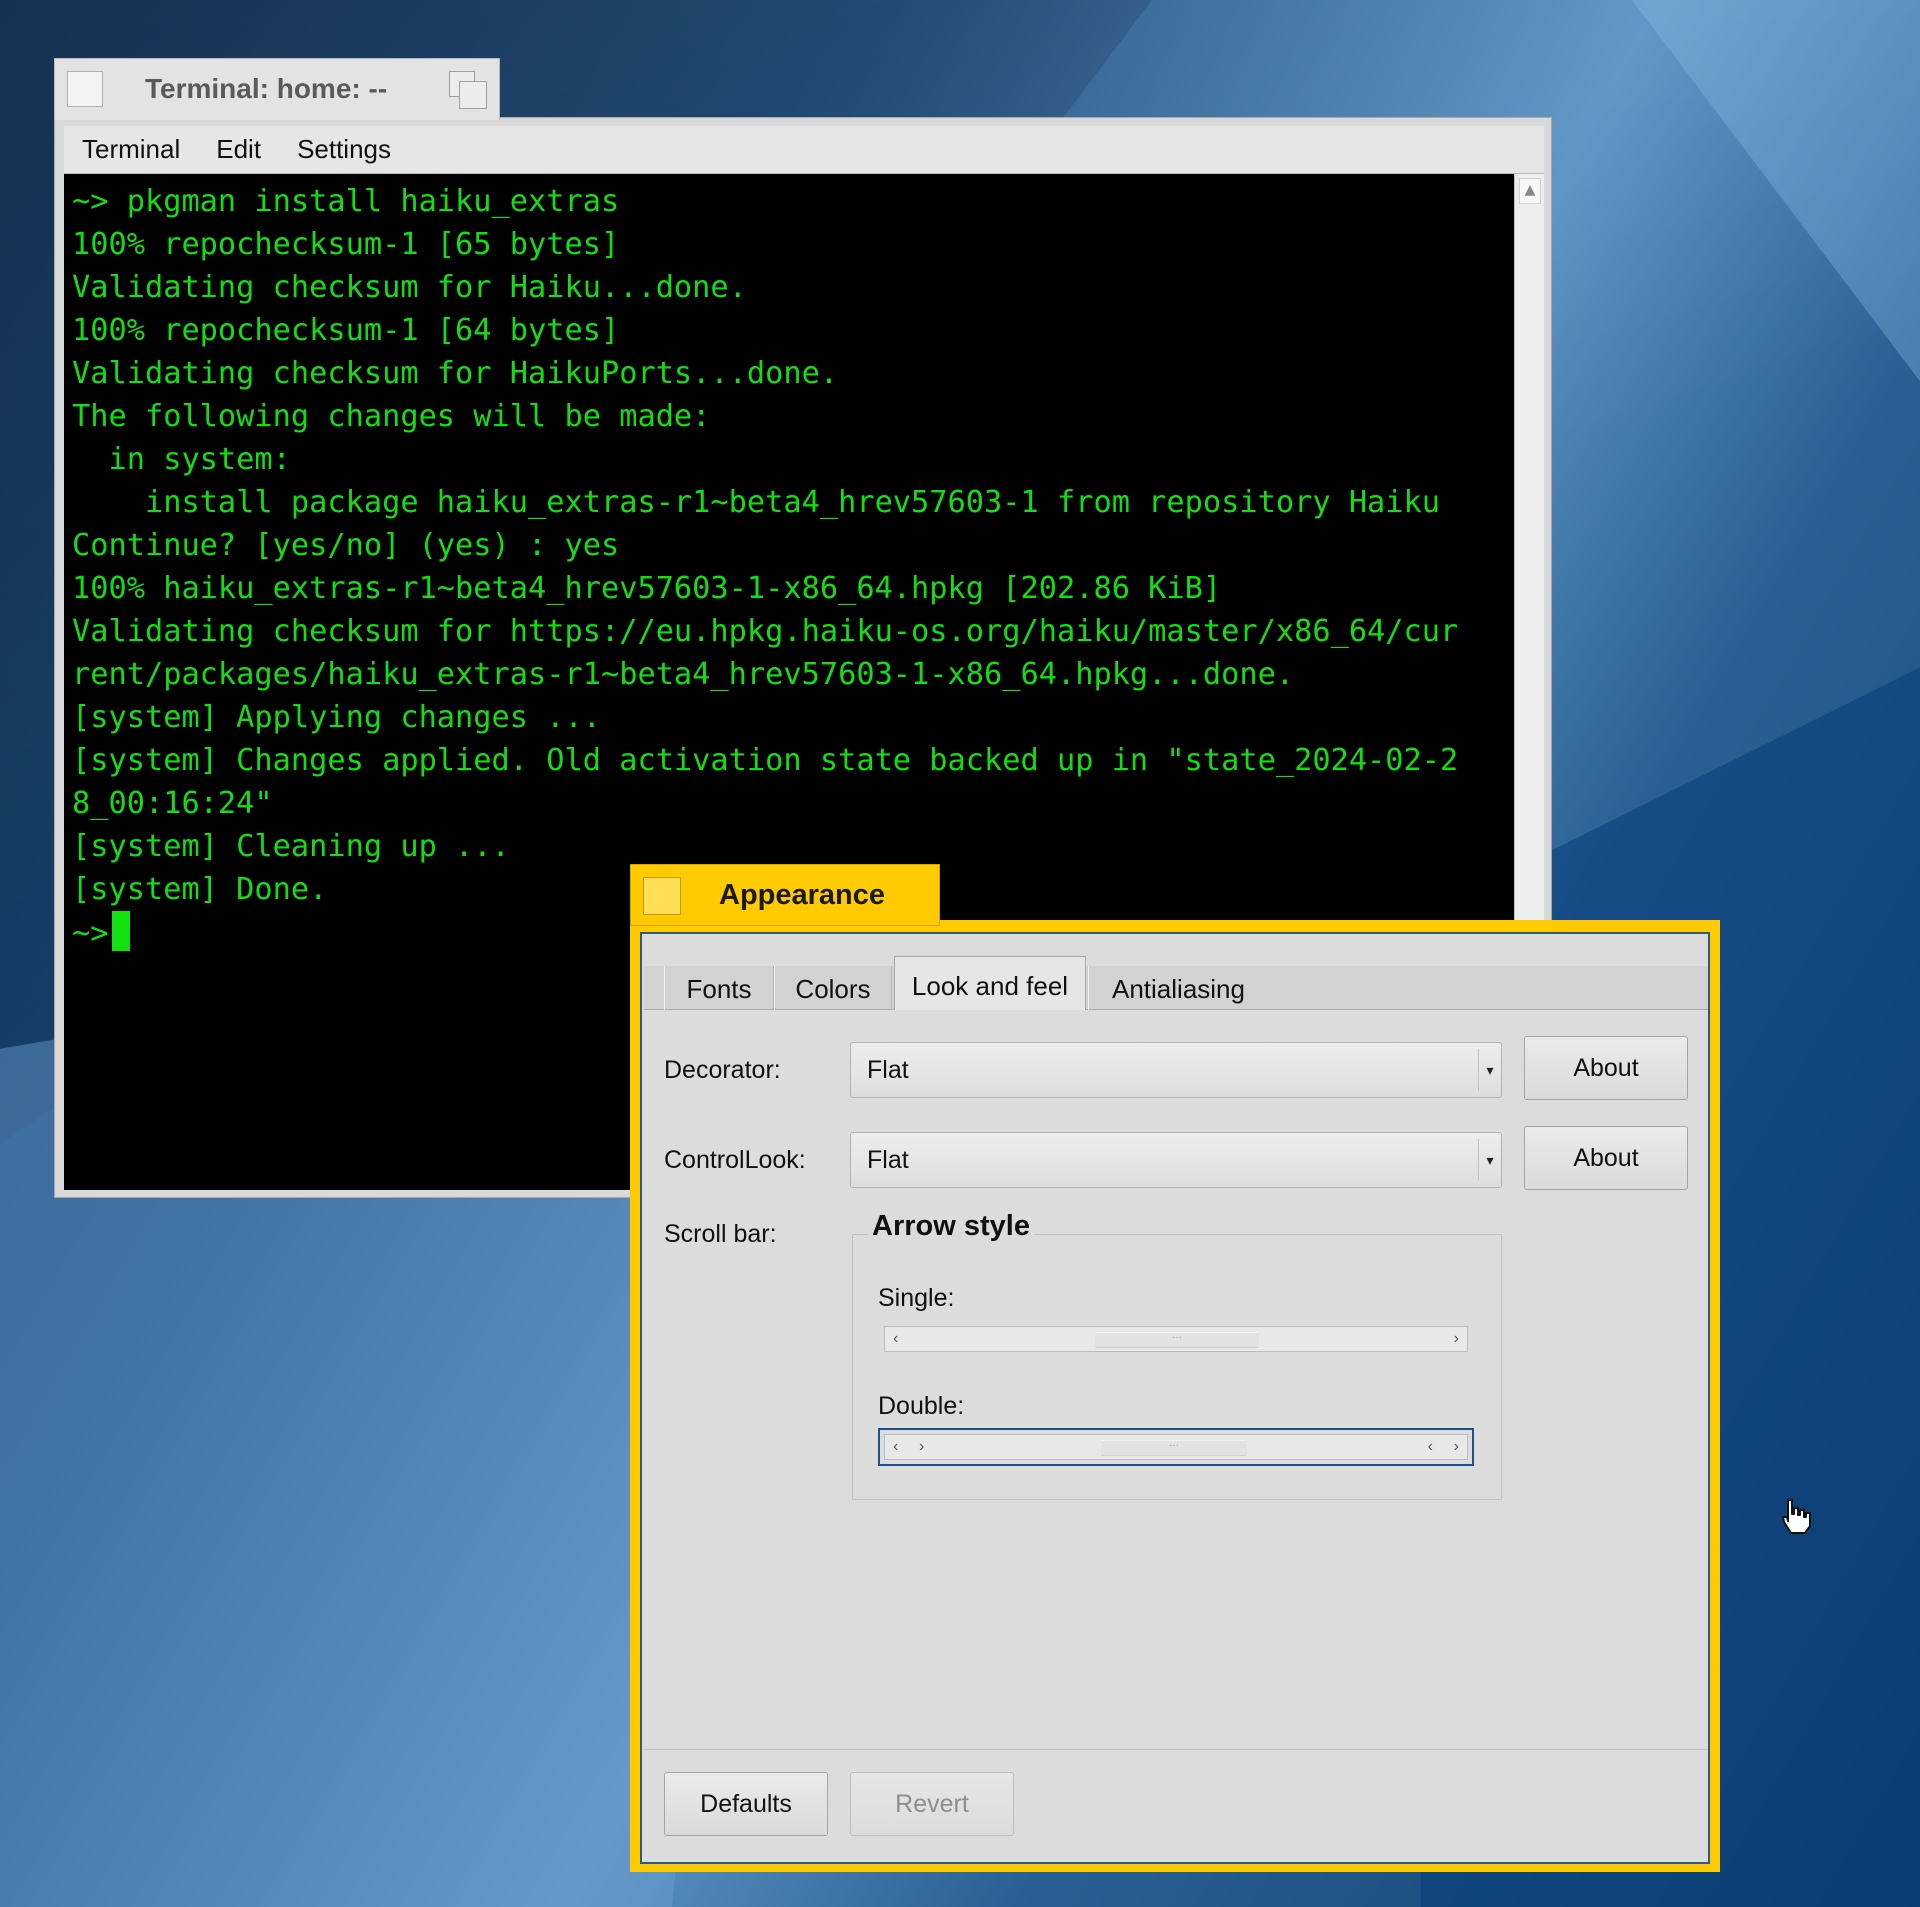  I want to click on menu-edit: Edit, so click(238, 149).